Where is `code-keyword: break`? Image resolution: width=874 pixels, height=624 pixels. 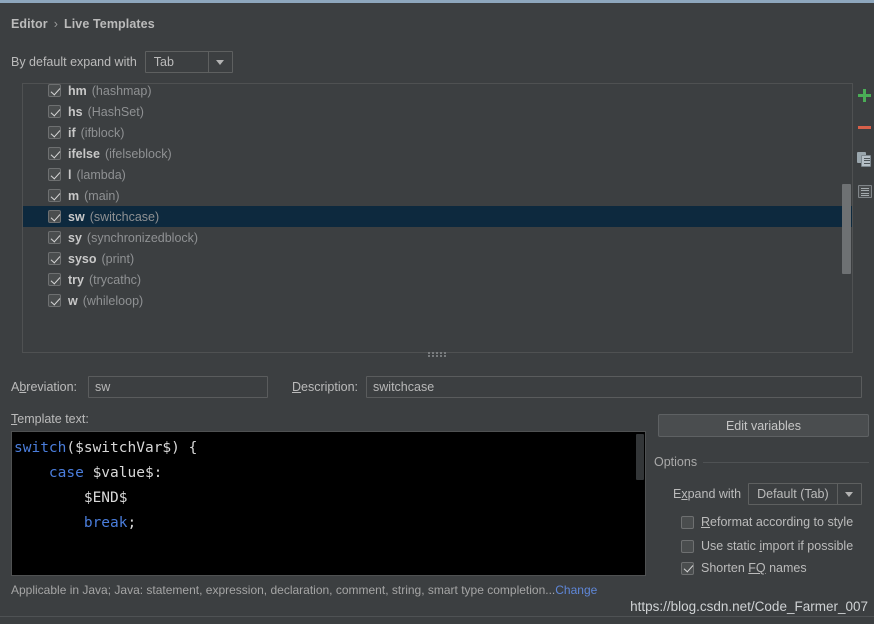
code-keyword: break is located at coordinates (105, 523).